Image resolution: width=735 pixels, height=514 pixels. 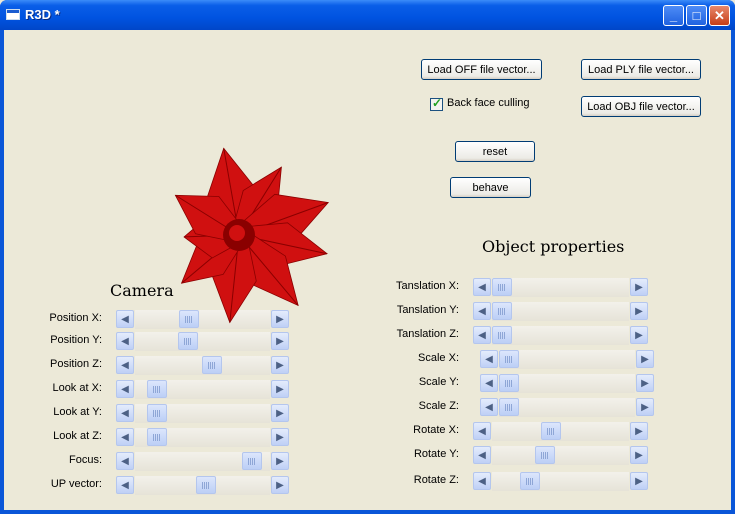 What do you see at coordinates (436, 430) in the screenshot?
I see `object-slider-label: Rotate X:` at bounding box center [436, 430].